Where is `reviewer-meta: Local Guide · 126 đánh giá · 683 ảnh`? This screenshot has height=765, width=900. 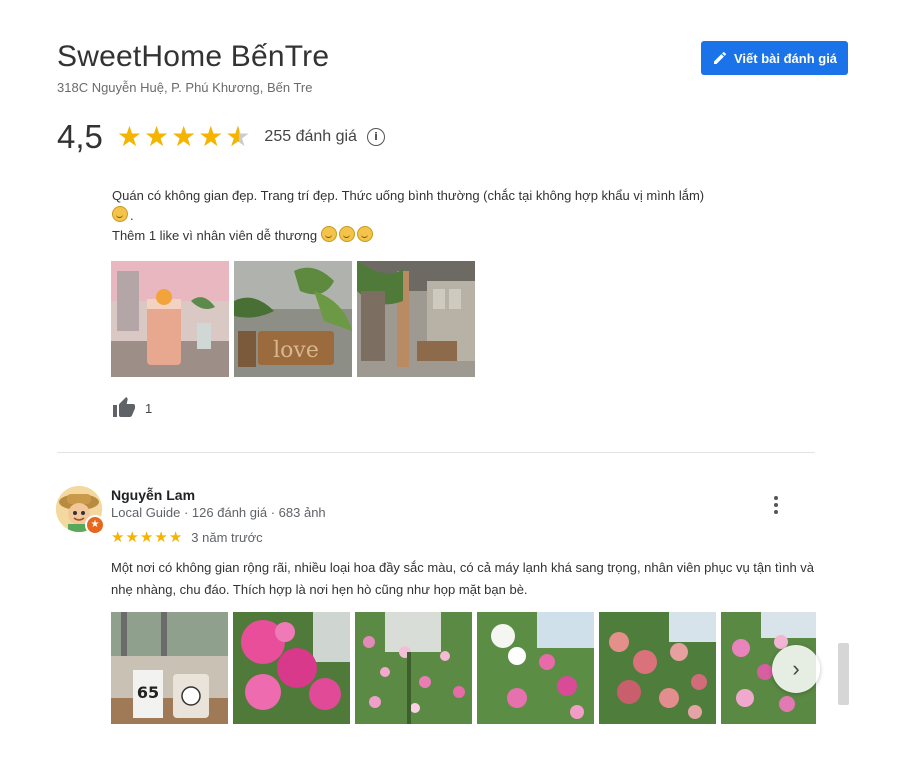 reviewer-meta: Local Guide · 126 đánh giá · 683 ảnh is located at coordinates (218, 512).